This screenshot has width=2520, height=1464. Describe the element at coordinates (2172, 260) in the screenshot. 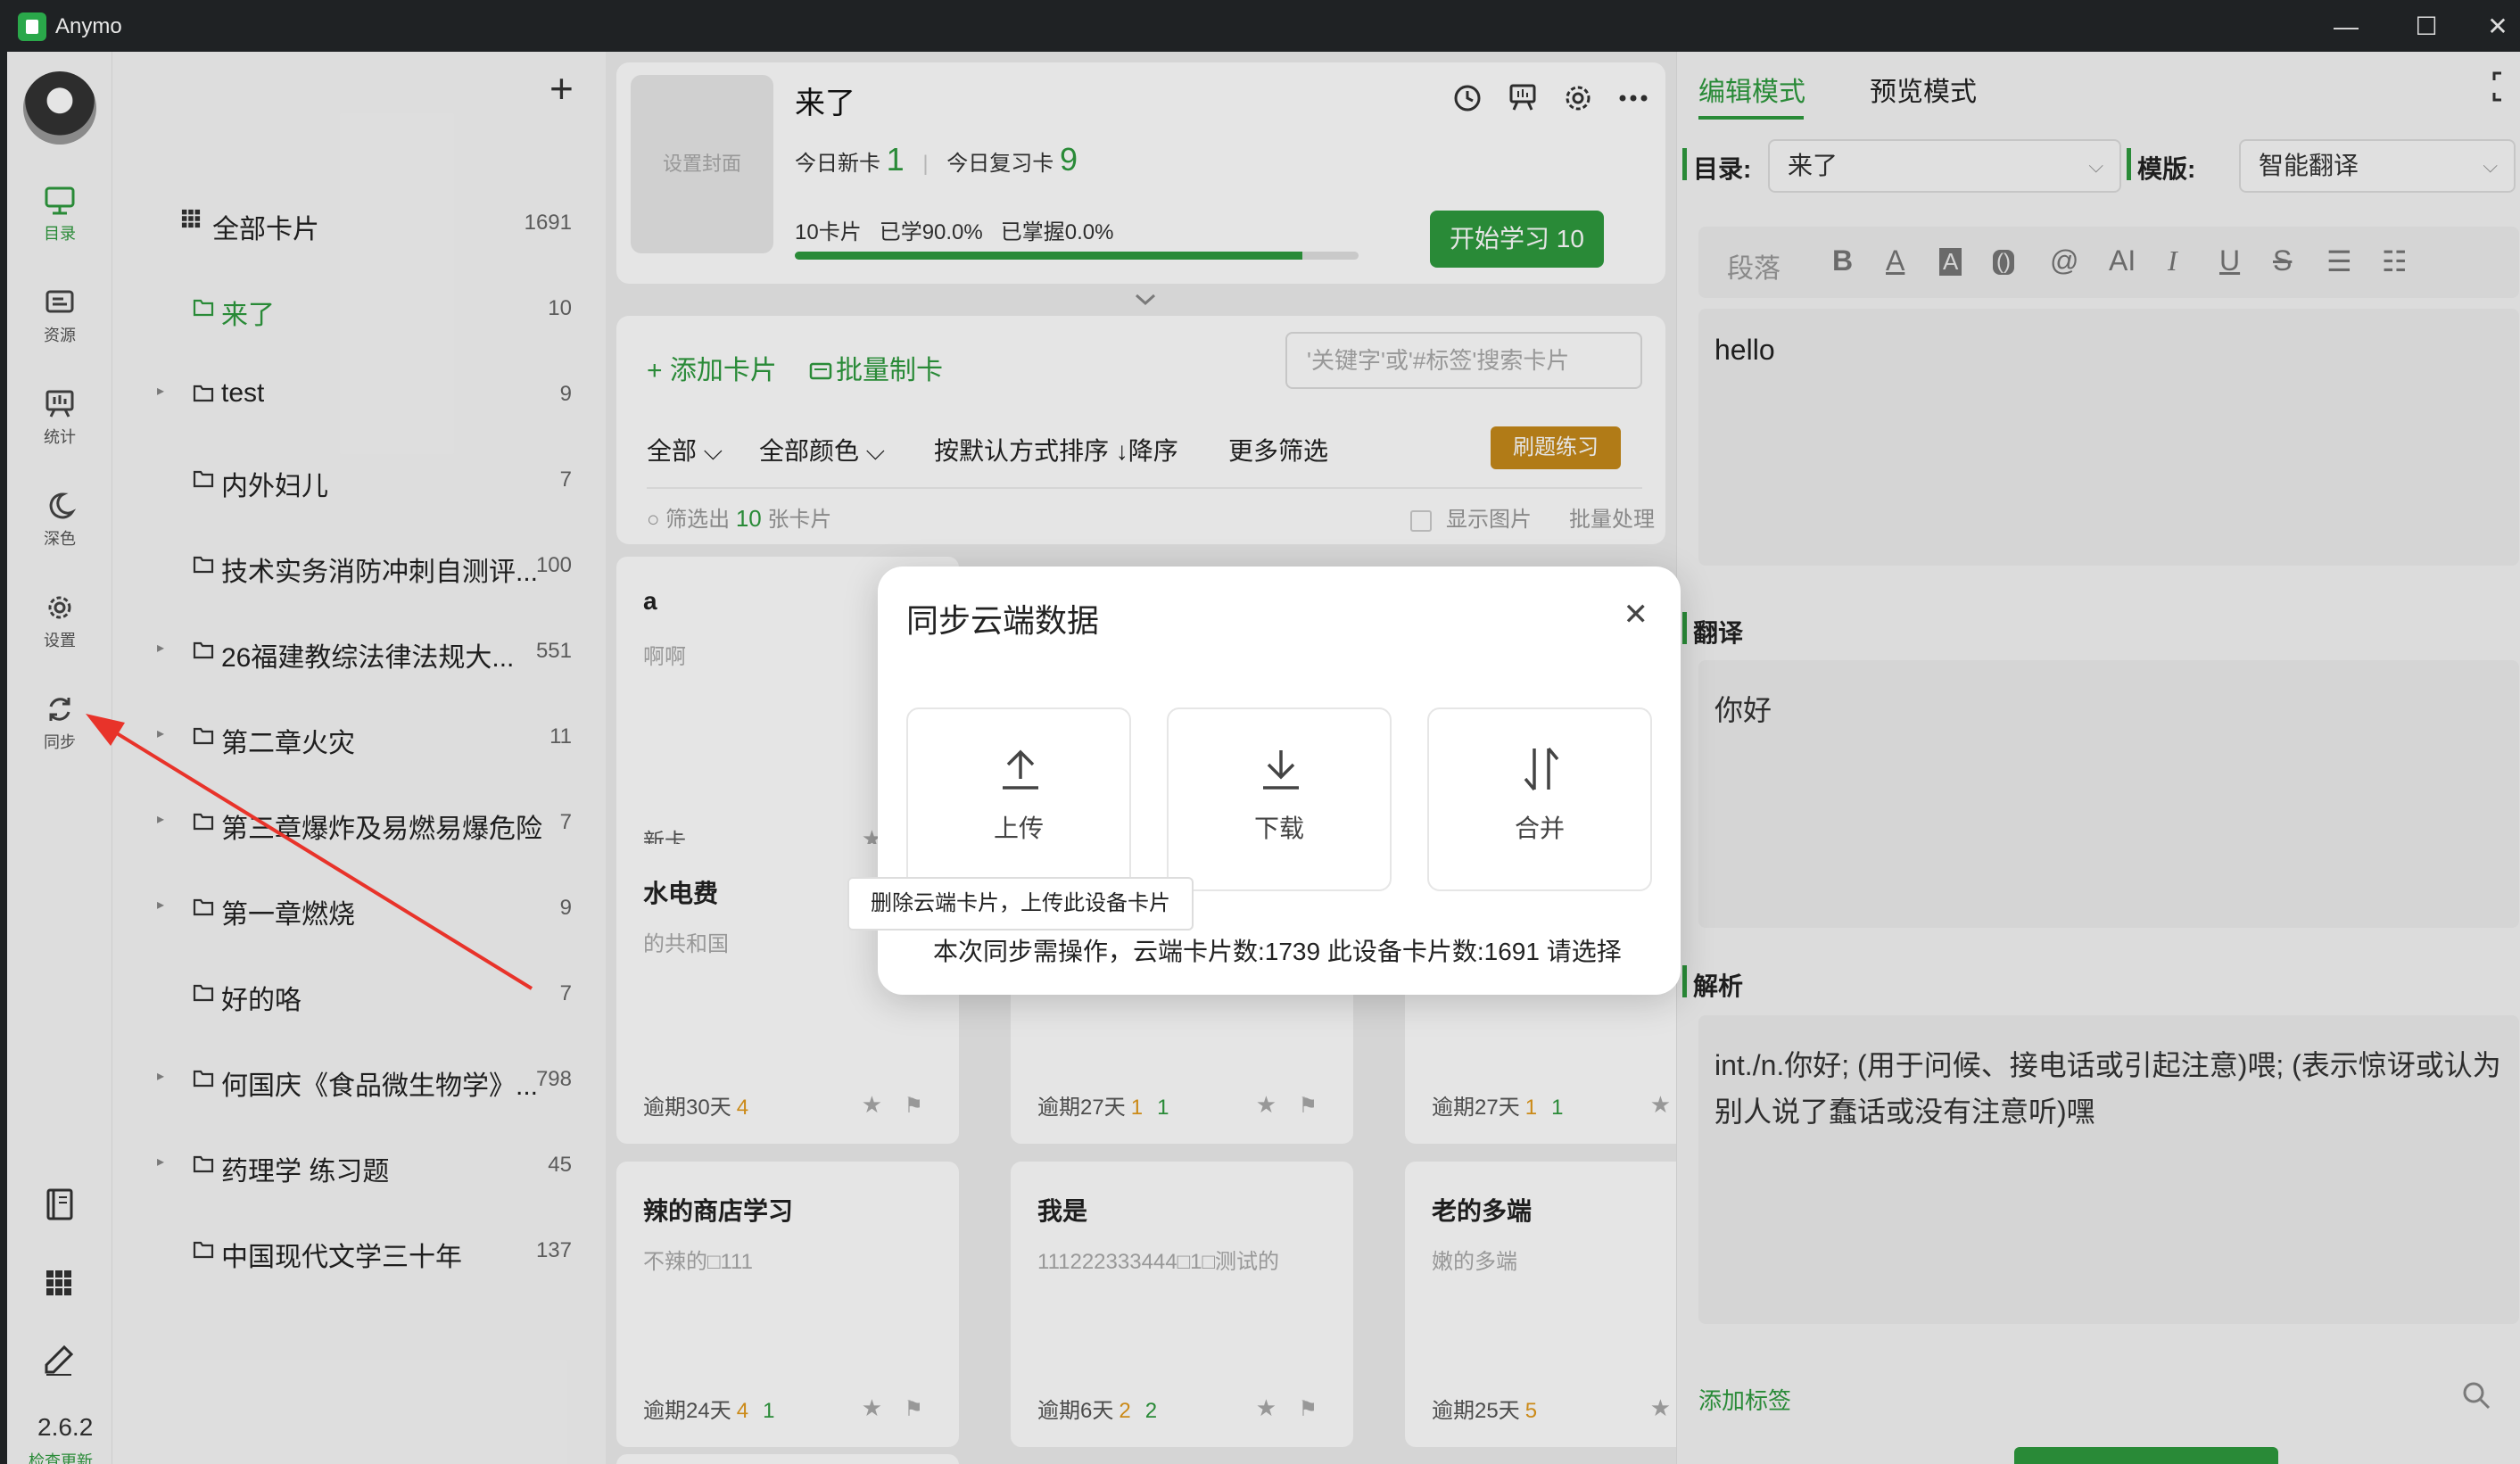

I see `italic-button: I` at that location.